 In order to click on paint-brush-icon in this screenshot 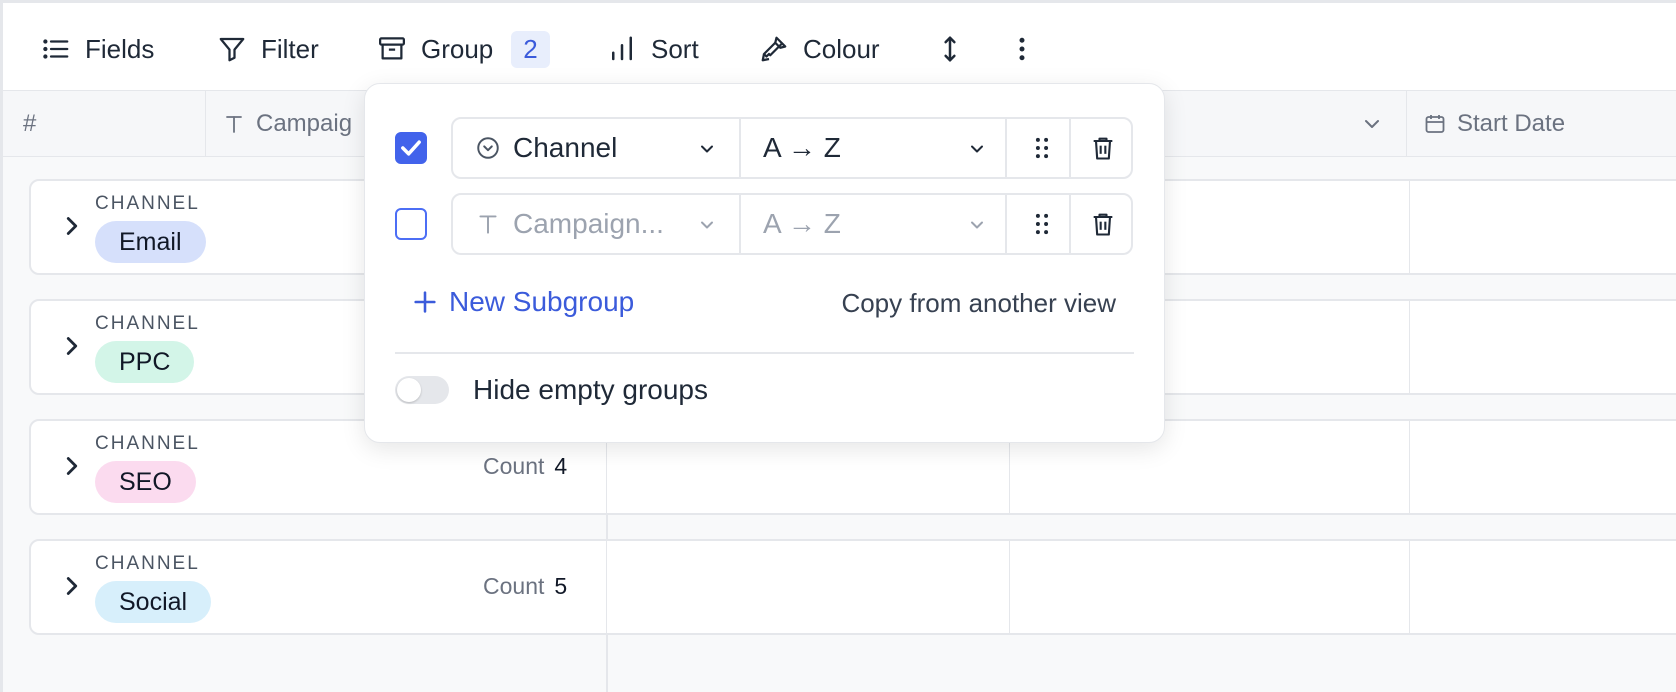, I will do `click(774, 49)`.